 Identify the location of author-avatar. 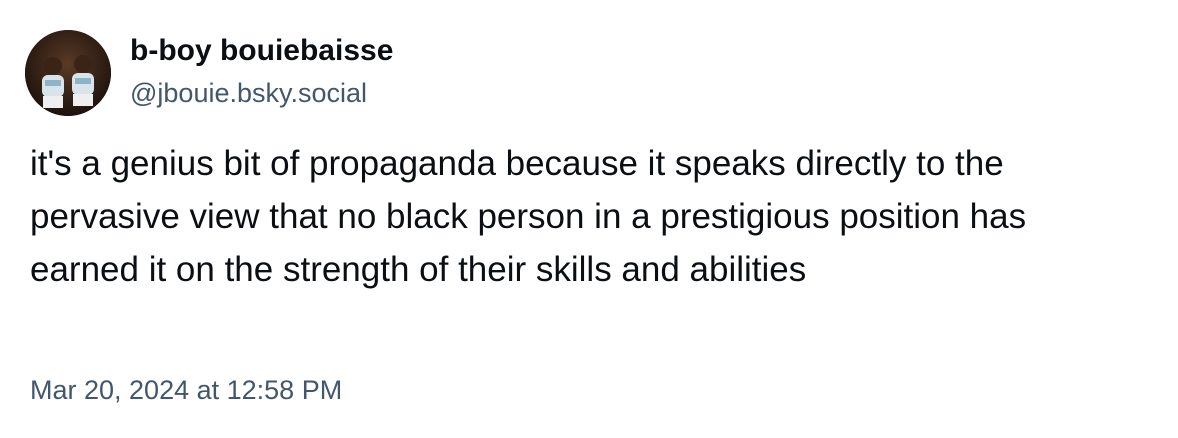
(68, 73).